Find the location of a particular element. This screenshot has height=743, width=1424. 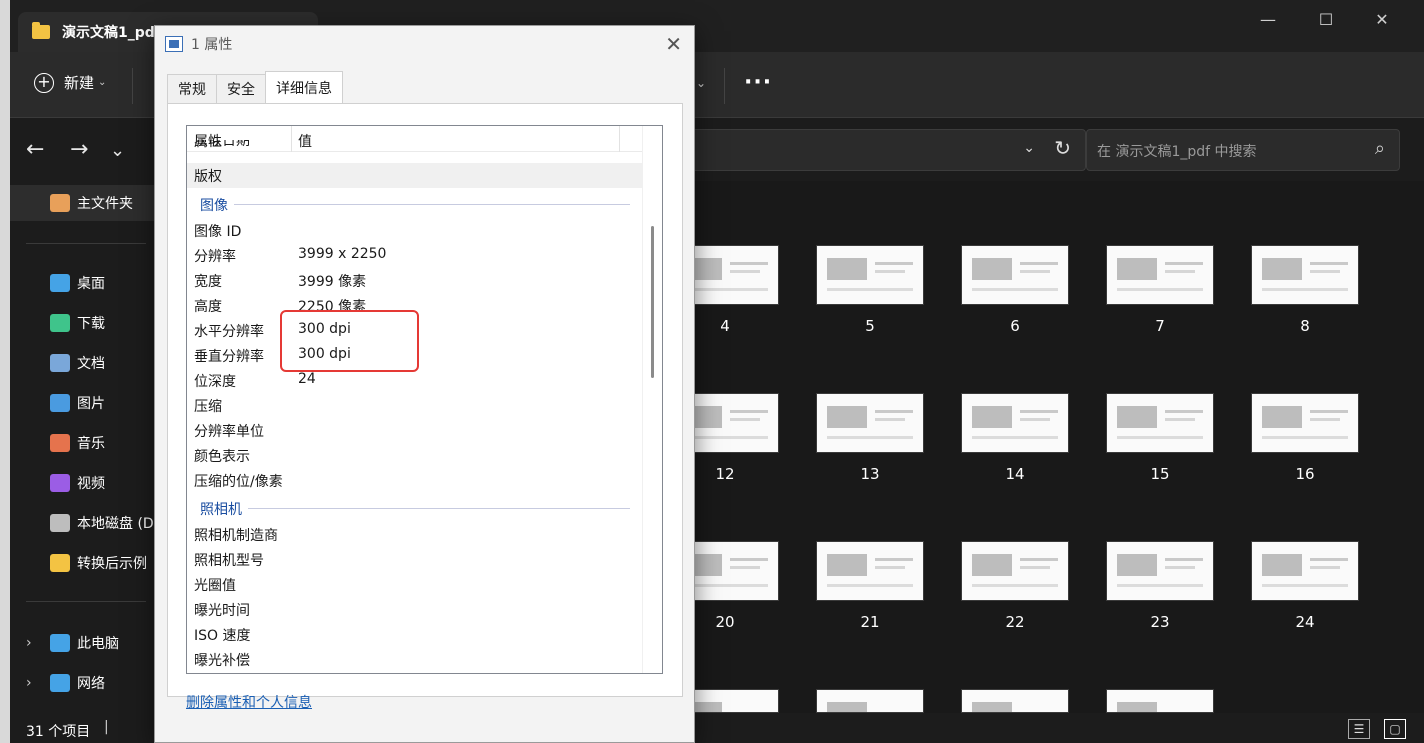

minimize-icon: — is located at coordinates (1268, 20).